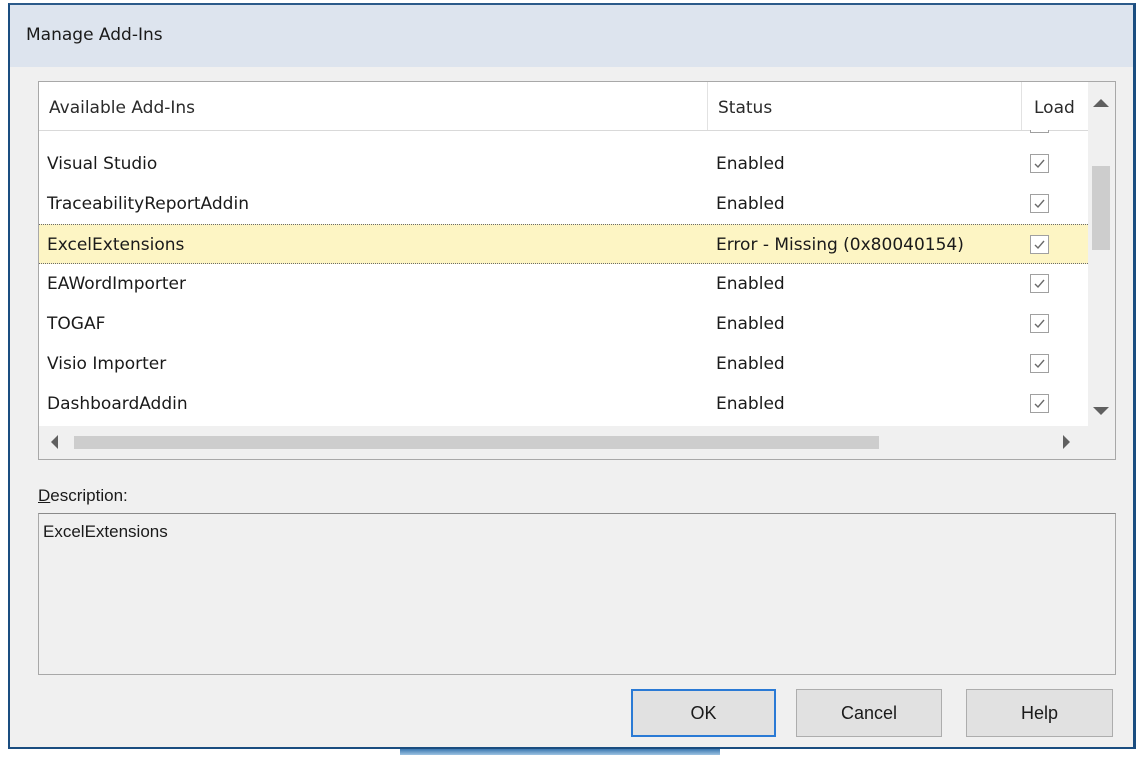 The width and height of the screenshot is (1142, 760). I want to click on column-header-load: Load, so click(1054, 106).